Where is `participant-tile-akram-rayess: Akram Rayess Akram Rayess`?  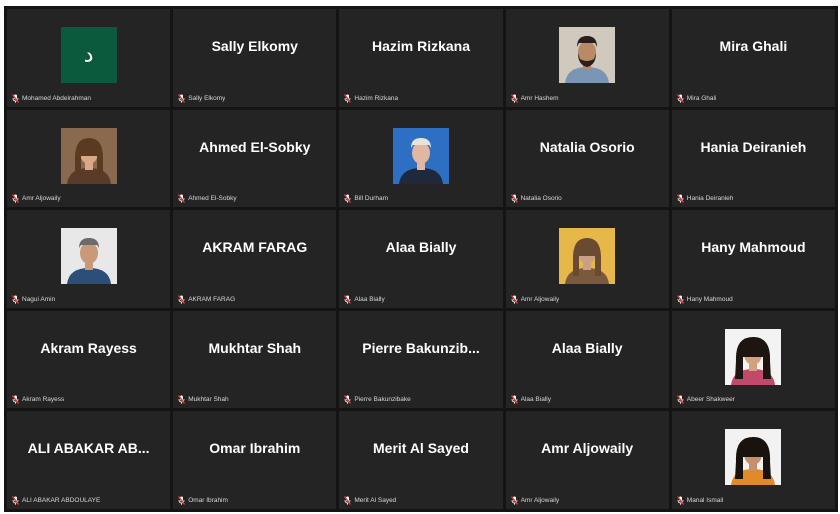
participant-tile-akram-rayess: Akram Rayess Akram Rayess is located at coordinates (89, 359).